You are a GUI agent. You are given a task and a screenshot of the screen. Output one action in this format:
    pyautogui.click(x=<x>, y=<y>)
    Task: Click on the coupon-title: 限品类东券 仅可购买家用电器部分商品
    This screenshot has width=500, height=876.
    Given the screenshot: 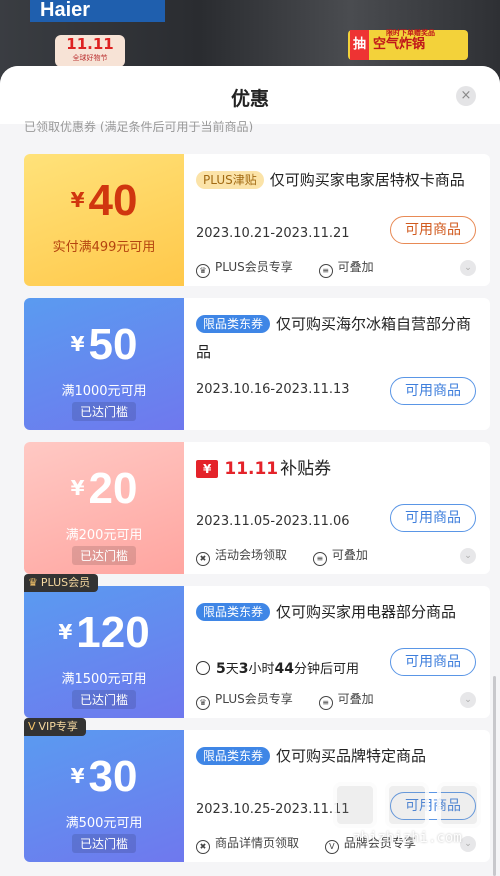 What is the action you would take?
    pyautogui.click(x=336, y=612)
    